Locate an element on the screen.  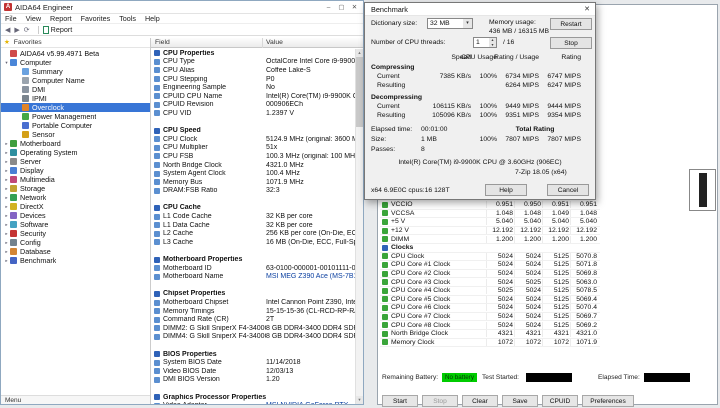
minimize-button: – is located at coordinates (328, 7).